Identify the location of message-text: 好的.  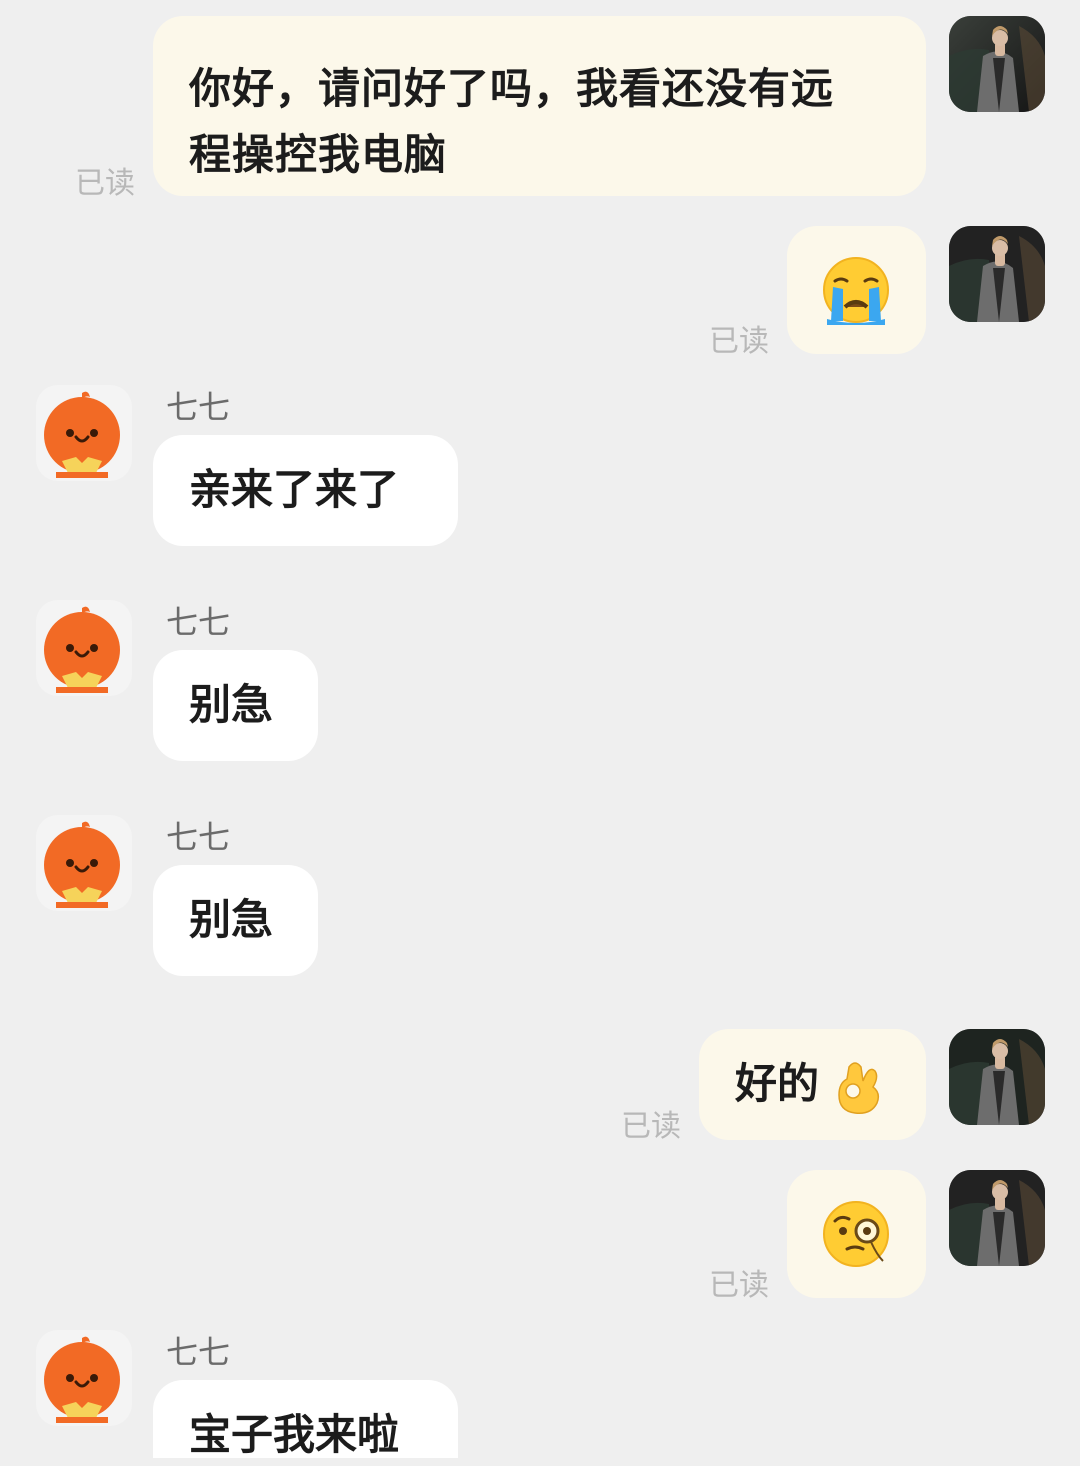
(777, 1083).